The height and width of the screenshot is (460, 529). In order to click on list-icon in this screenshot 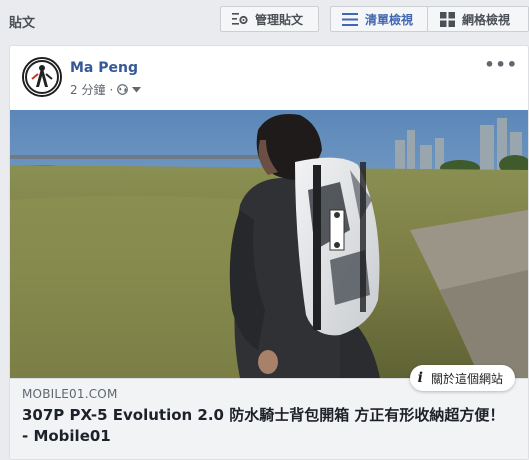, I will do `click(350, 19)`.